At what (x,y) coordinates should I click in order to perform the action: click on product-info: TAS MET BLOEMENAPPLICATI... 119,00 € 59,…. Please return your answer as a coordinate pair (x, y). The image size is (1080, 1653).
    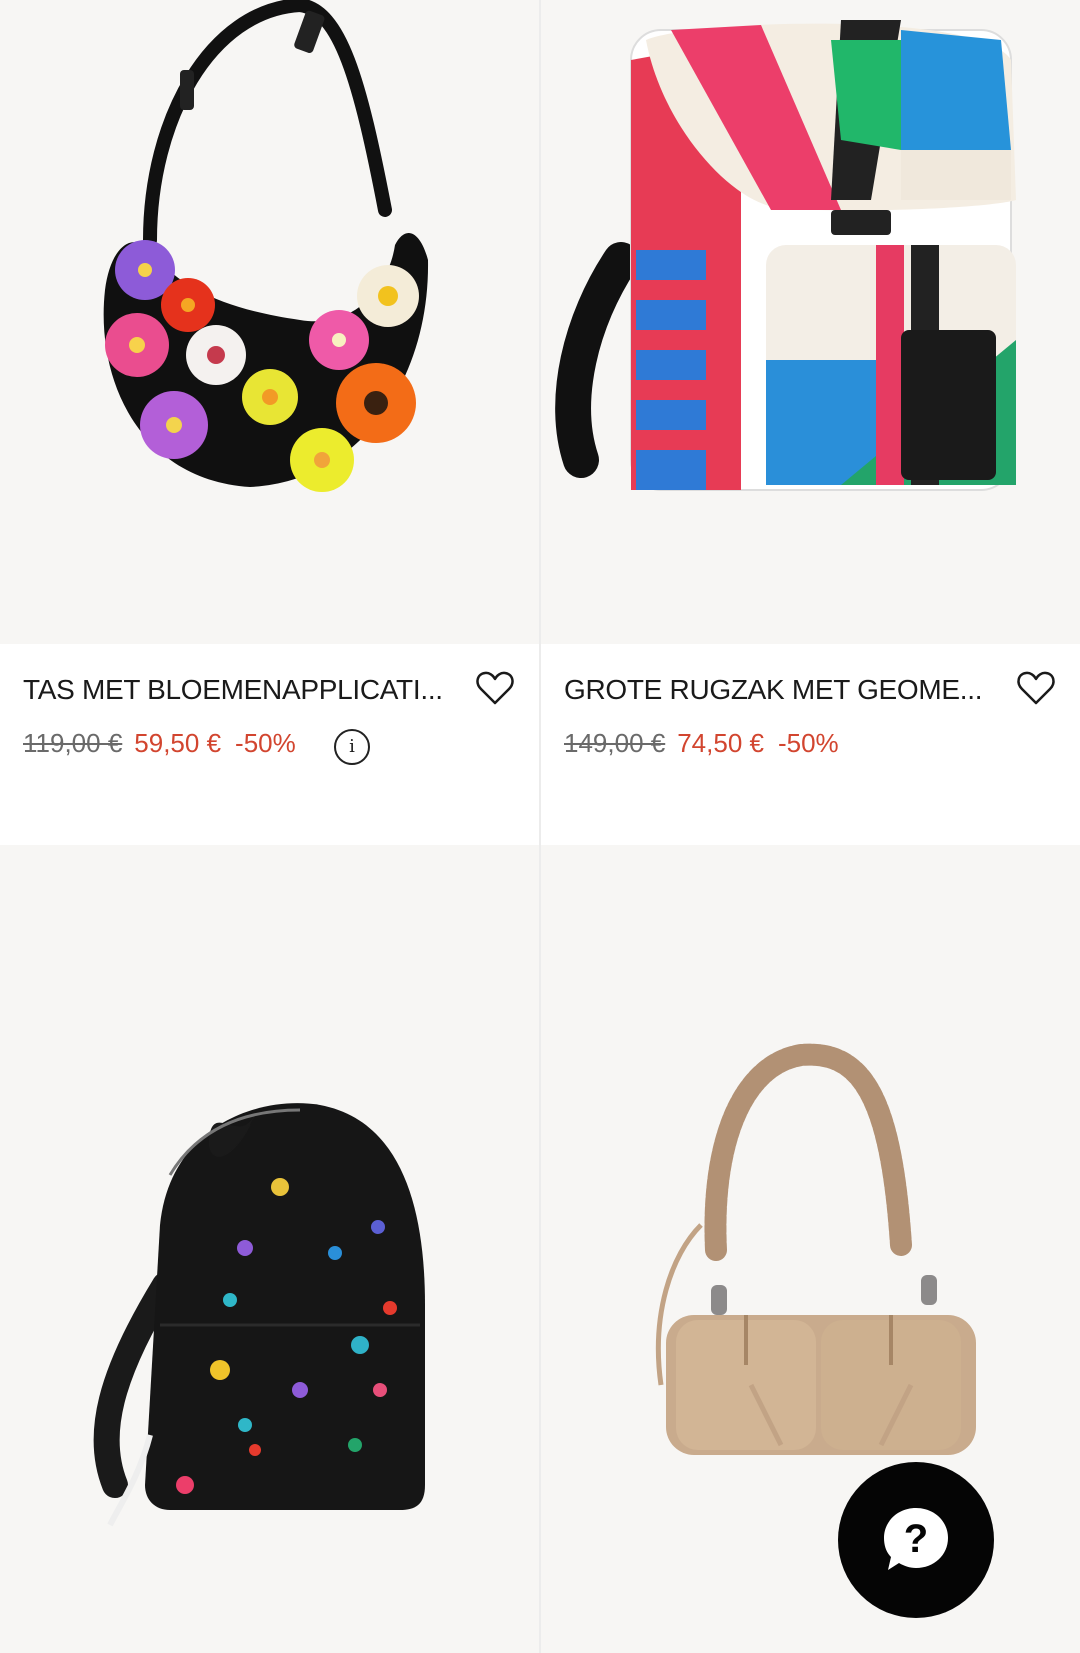
    Looking at the image, I should click on (269, 744).